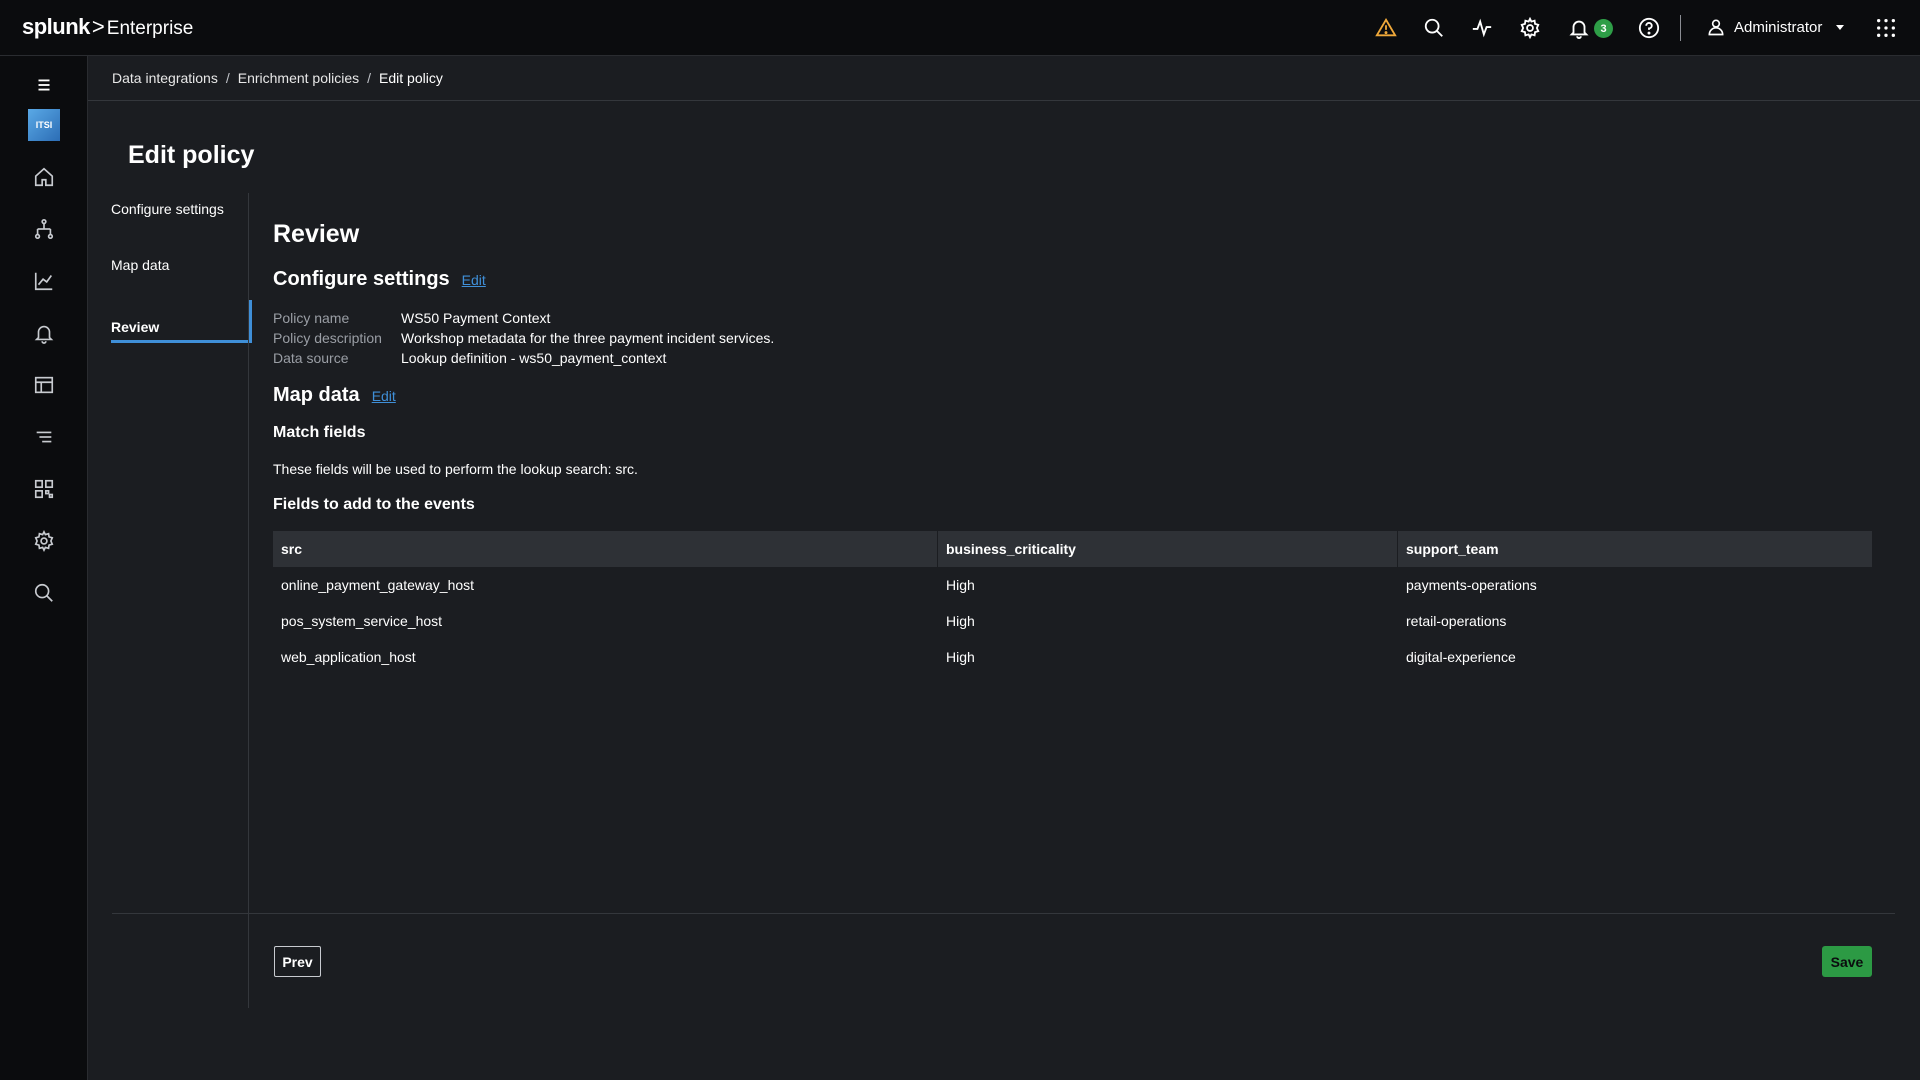 This screenshot has height=1080, width=1920. What do you see at coordinates (44, 437) in the screenshot?
I see `filter-list-icon` at bounding box center [44, 437].